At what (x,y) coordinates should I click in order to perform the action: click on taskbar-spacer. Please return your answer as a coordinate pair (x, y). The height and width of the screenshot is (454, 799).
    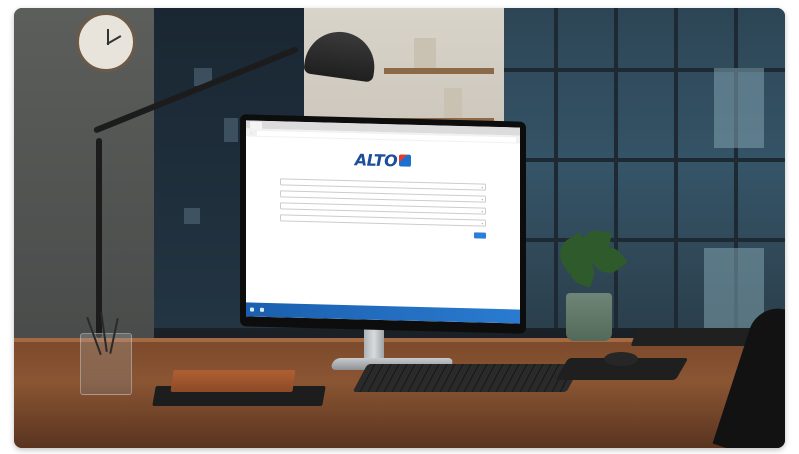
    Looking at the image, I should click on (384, 313).